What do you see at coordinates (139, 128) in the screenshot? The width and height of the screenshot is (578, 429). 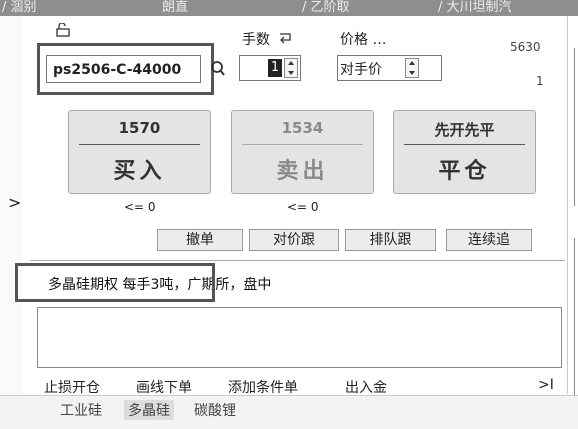 I see `buy-price: 1570` at bounding box center [139, 128].